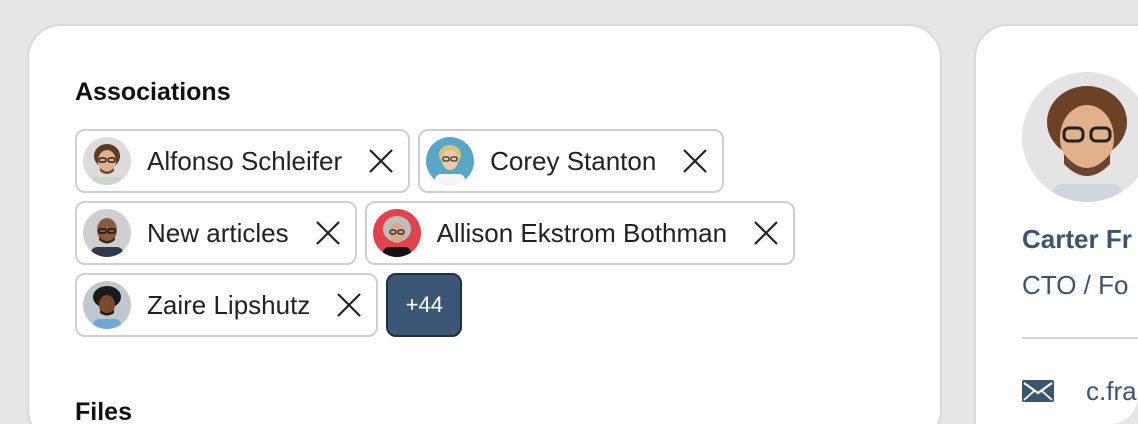 Image resolution: width=1138 pixels, height=424 pixels. I want to click on association-chip: Alfonso Schleifer, so click(243, 161).